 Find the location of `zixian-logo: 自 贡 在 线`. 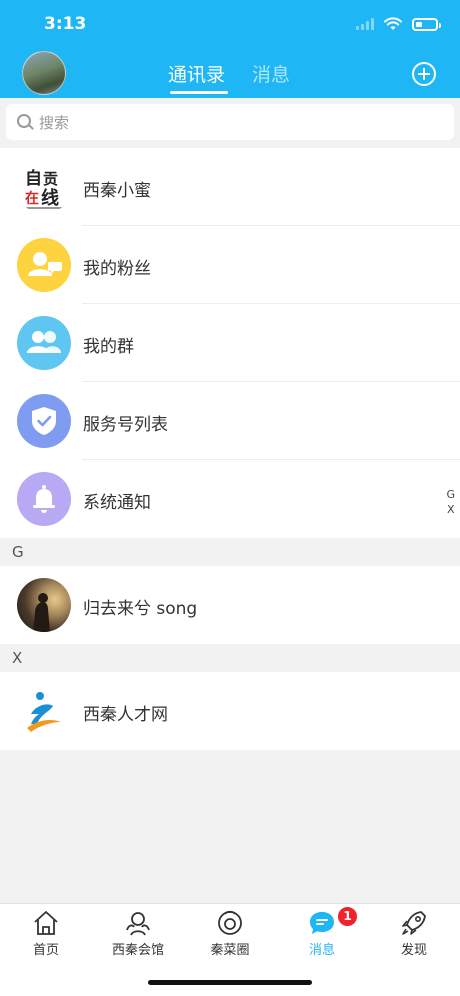

zixian-logo: 自 贡 在 线 is located at coordinates (44, 187).